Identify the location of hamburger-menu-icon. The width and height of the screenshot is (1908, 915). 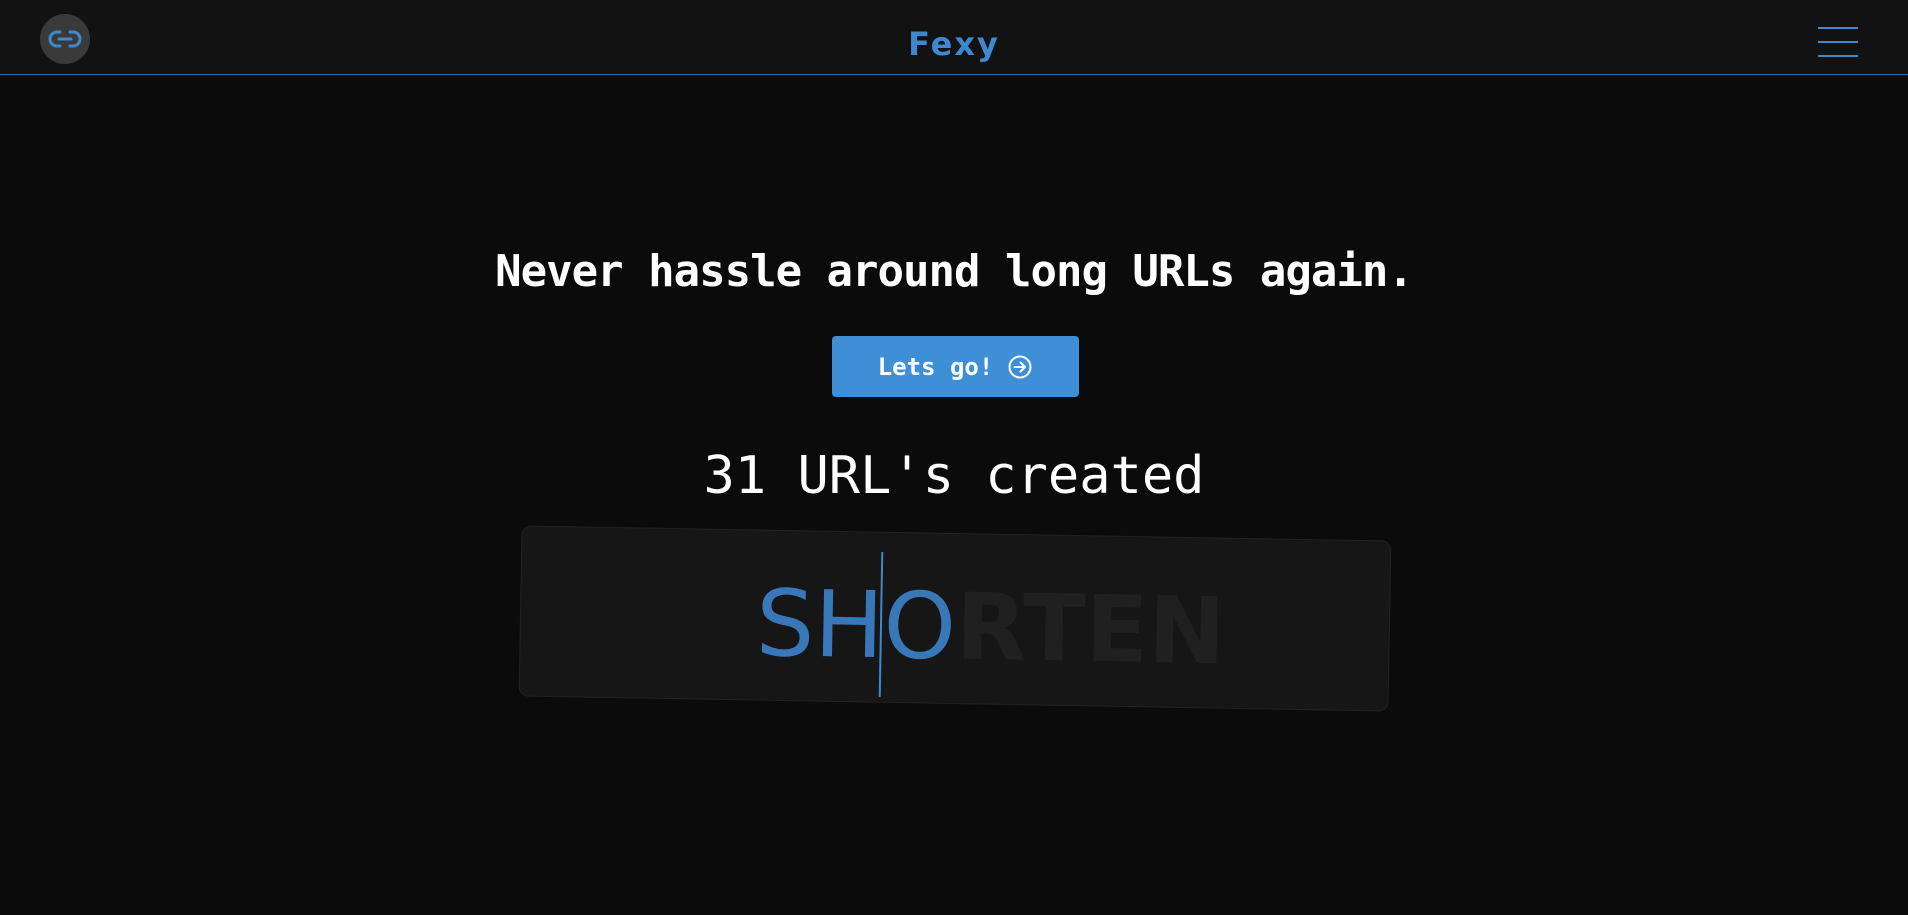
(1838, 42).